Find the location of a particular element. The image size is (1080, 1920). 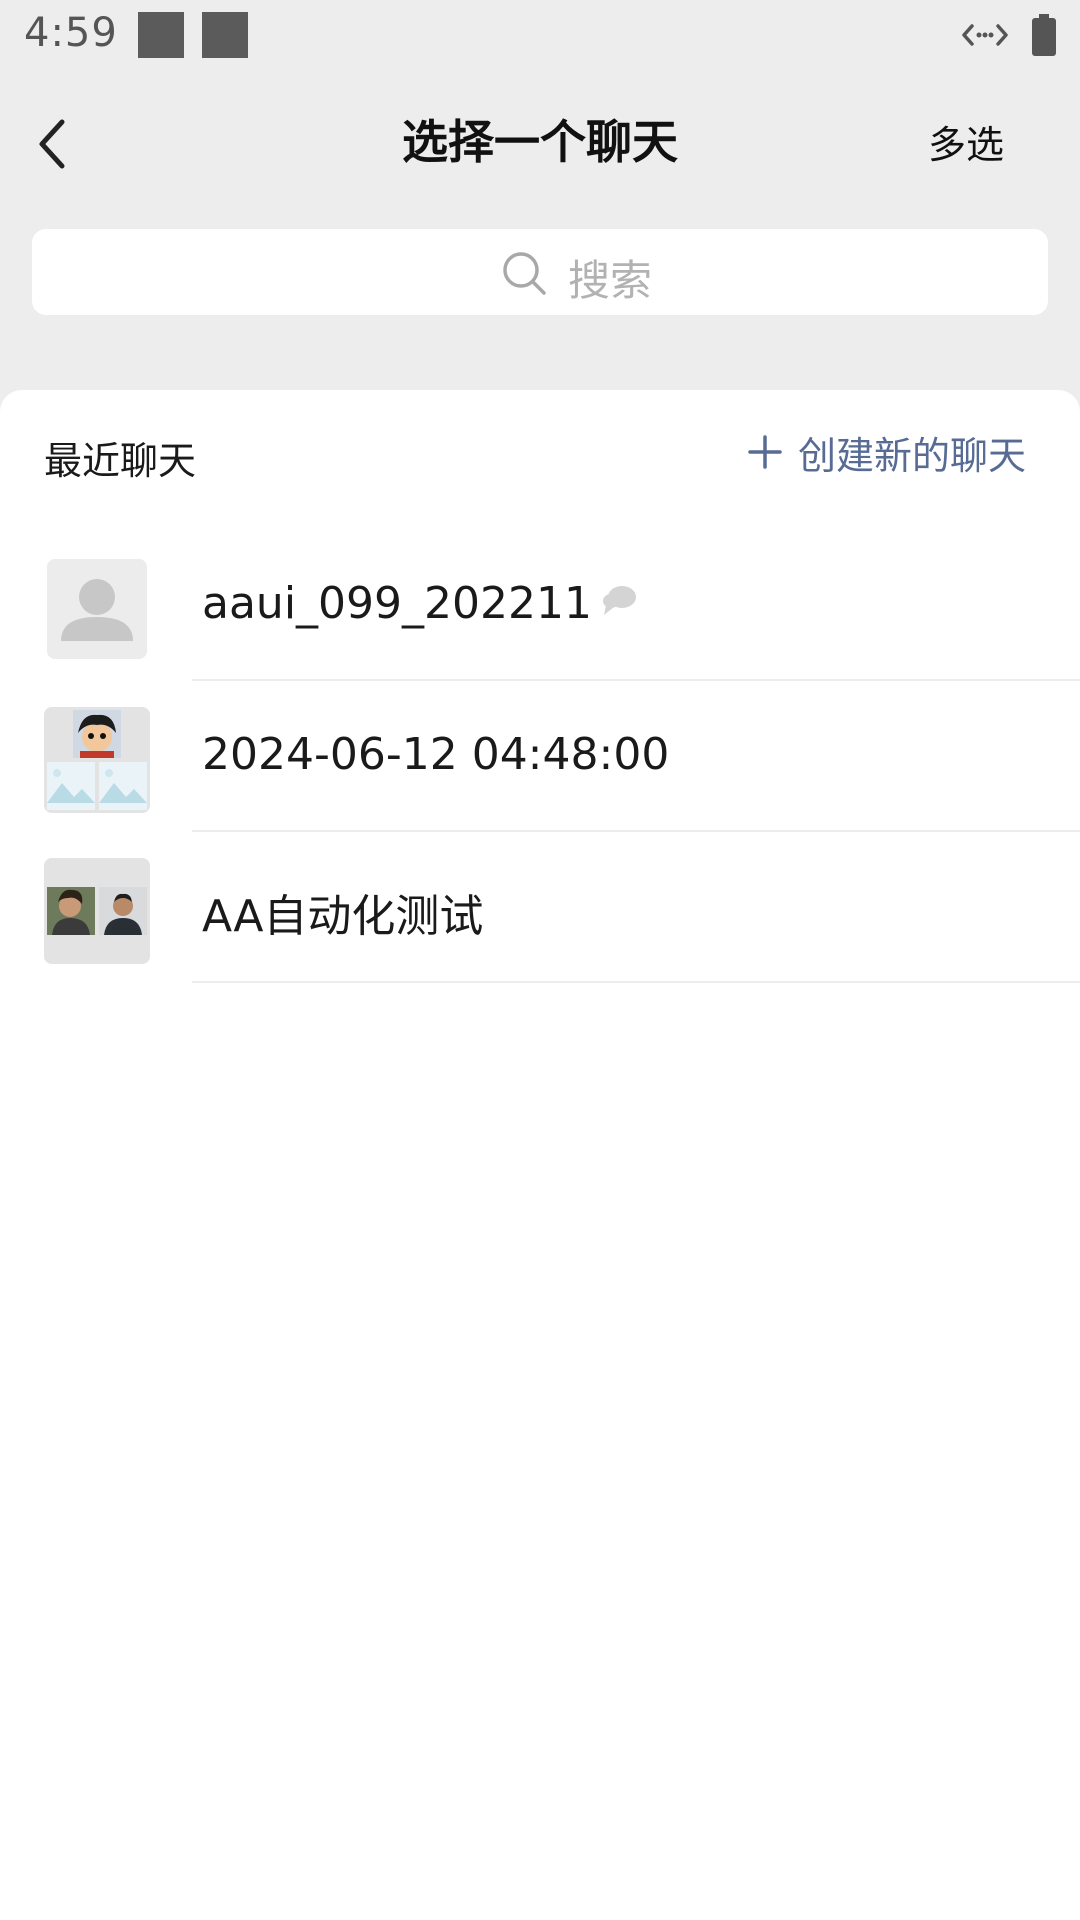

row-divider is located at coordinates (636, 982).